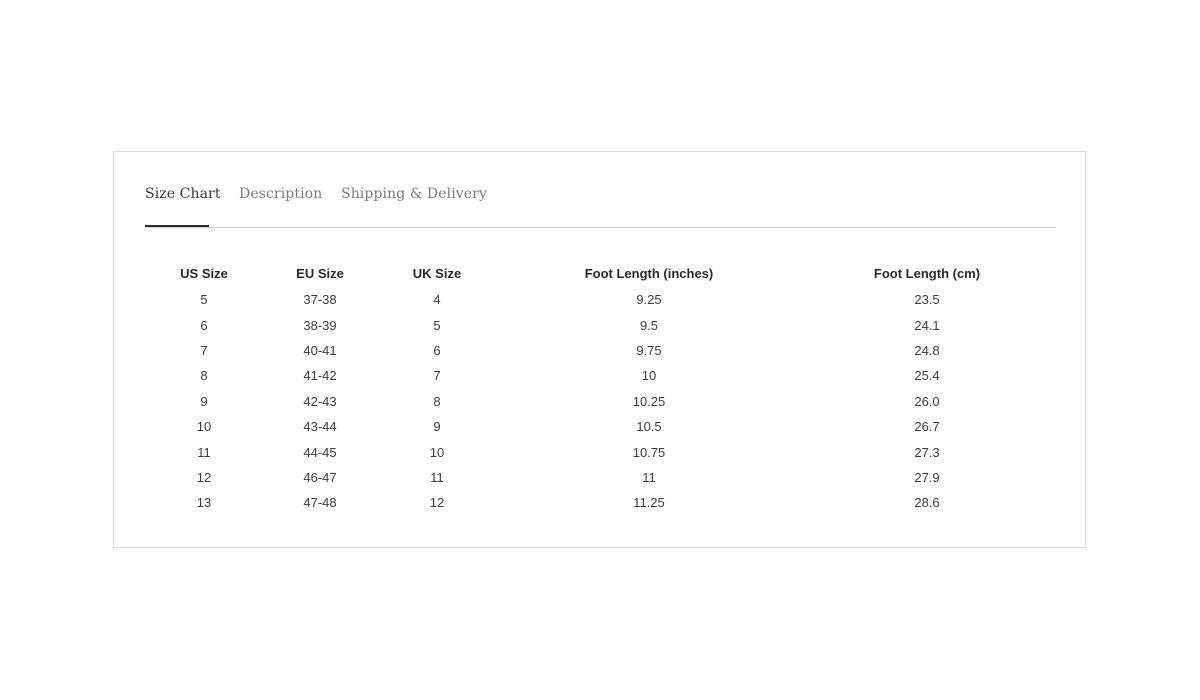  I want to click on cell-us-size: 12, so click(204, 477).